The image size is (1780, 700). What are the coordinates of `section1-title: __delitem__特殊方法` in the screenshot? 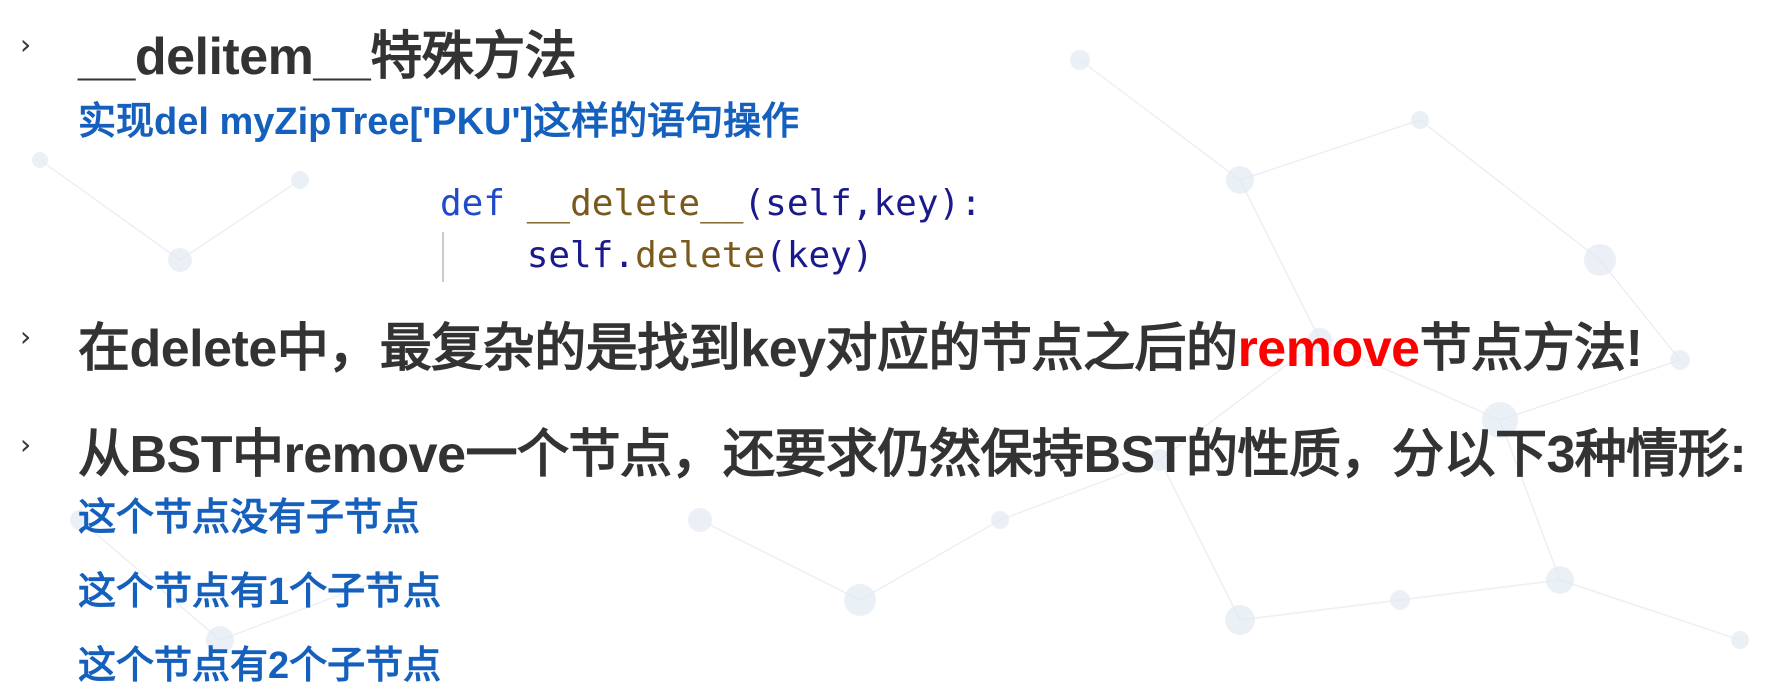 It's located at (327, 57).